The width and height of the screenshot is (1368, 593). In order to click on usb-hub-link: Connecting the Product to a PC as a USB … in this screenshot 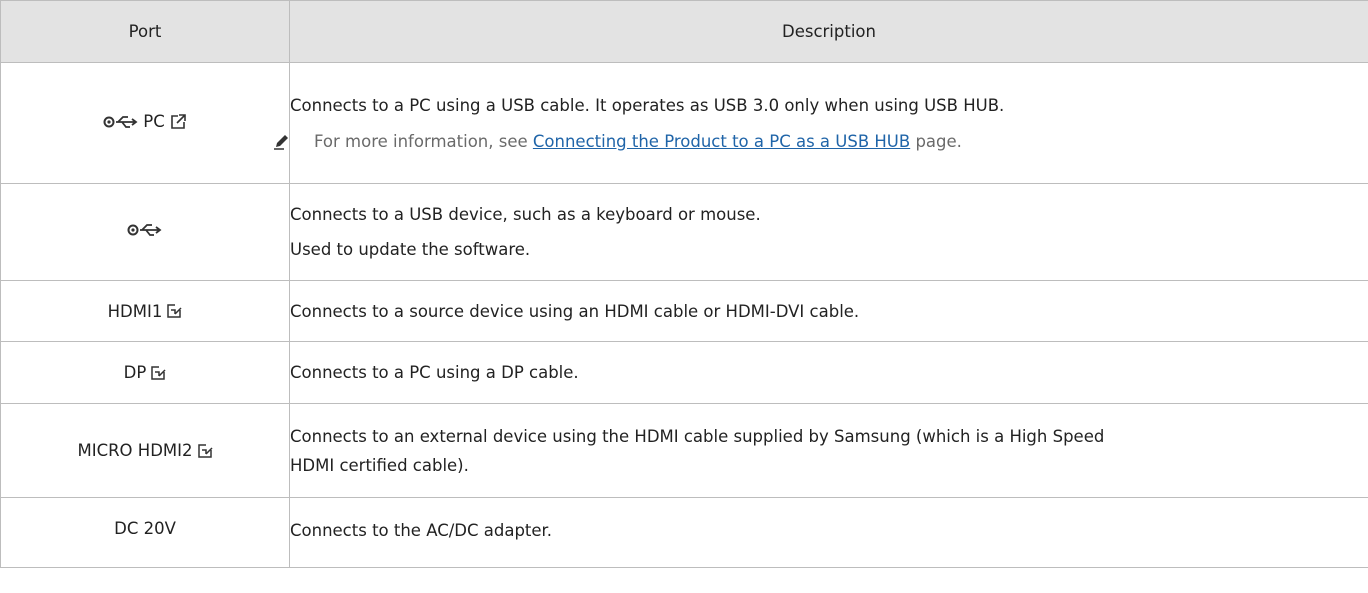, I will do `click(721, 141)`.